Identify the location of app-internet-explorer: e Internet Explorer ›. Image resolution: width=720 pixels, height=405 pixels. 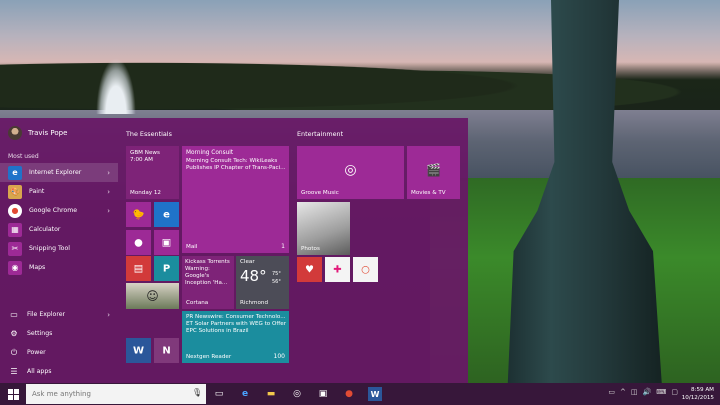
(59, 172).